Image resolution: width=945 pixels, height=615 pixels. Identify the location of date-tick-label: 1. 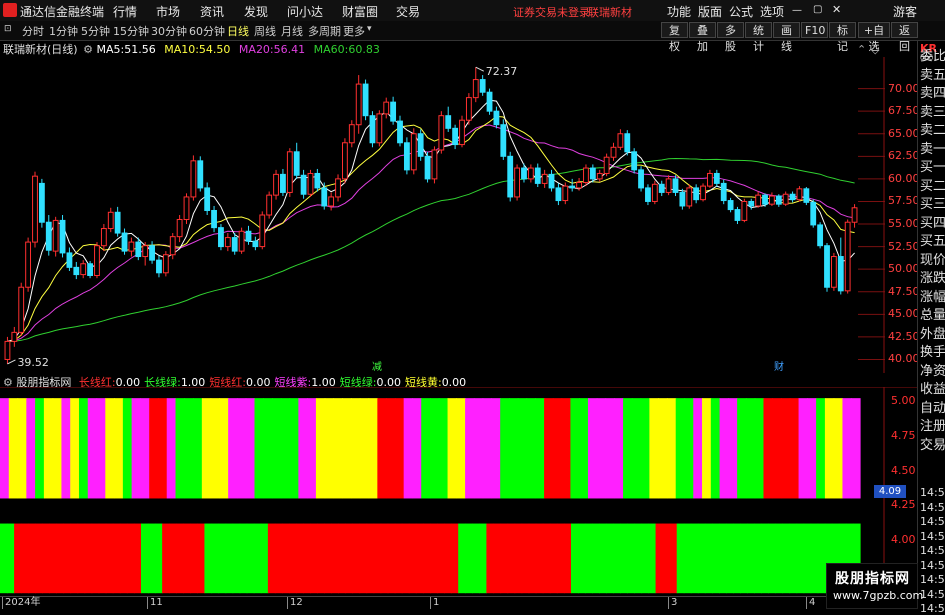
(434, 603).